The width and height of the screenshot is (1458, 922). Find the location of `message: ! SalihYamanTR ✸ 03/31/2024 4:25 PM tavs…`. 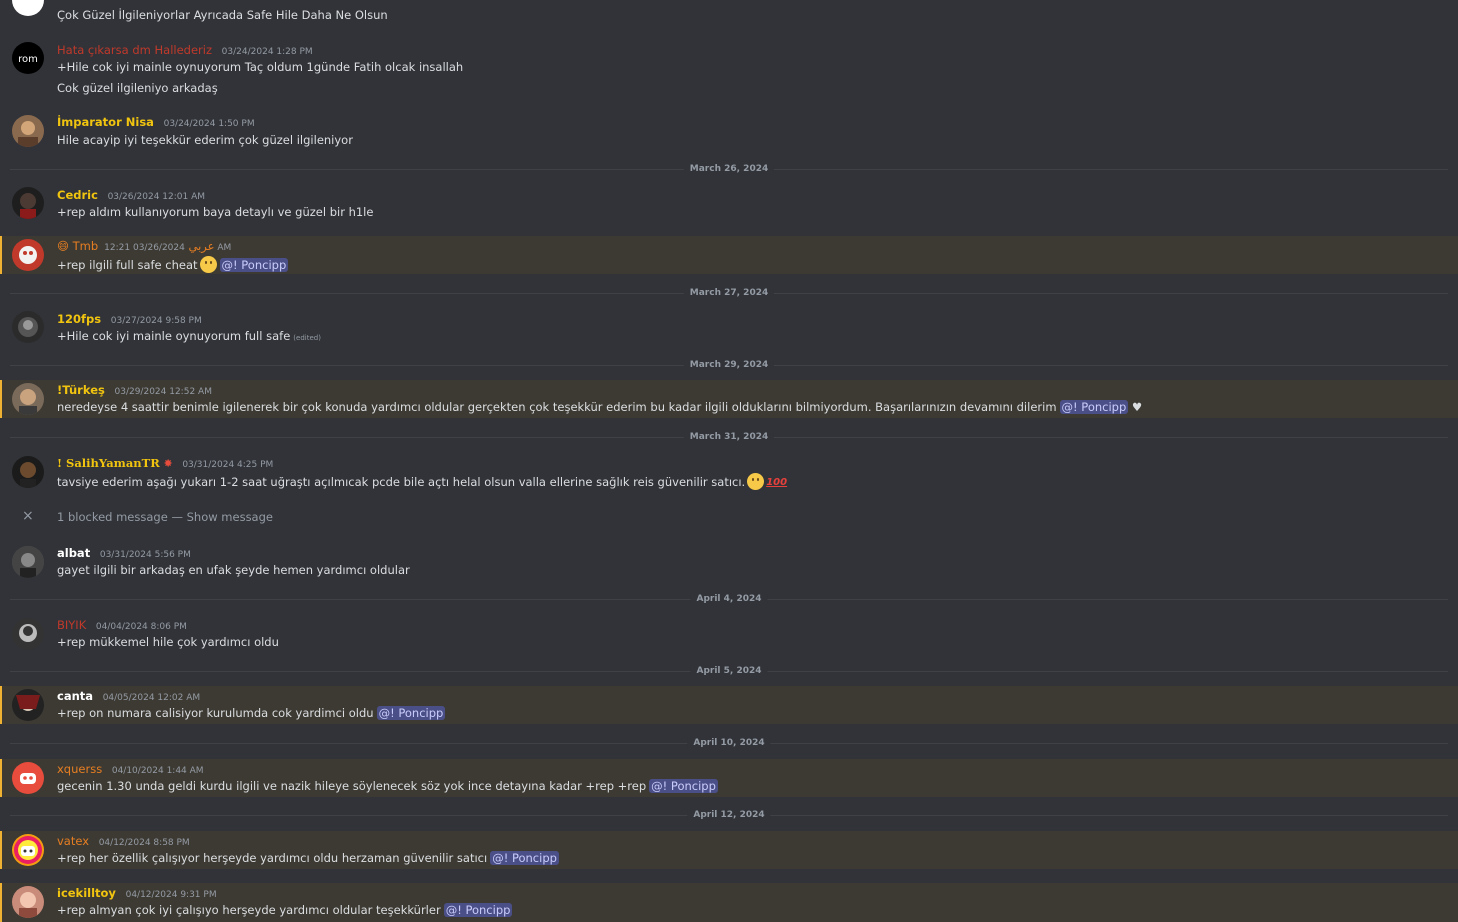

message: ! SalihYamanTR ✸ 03/31/2024 4:25 PM tavs… is located at coordinates (729, 473).